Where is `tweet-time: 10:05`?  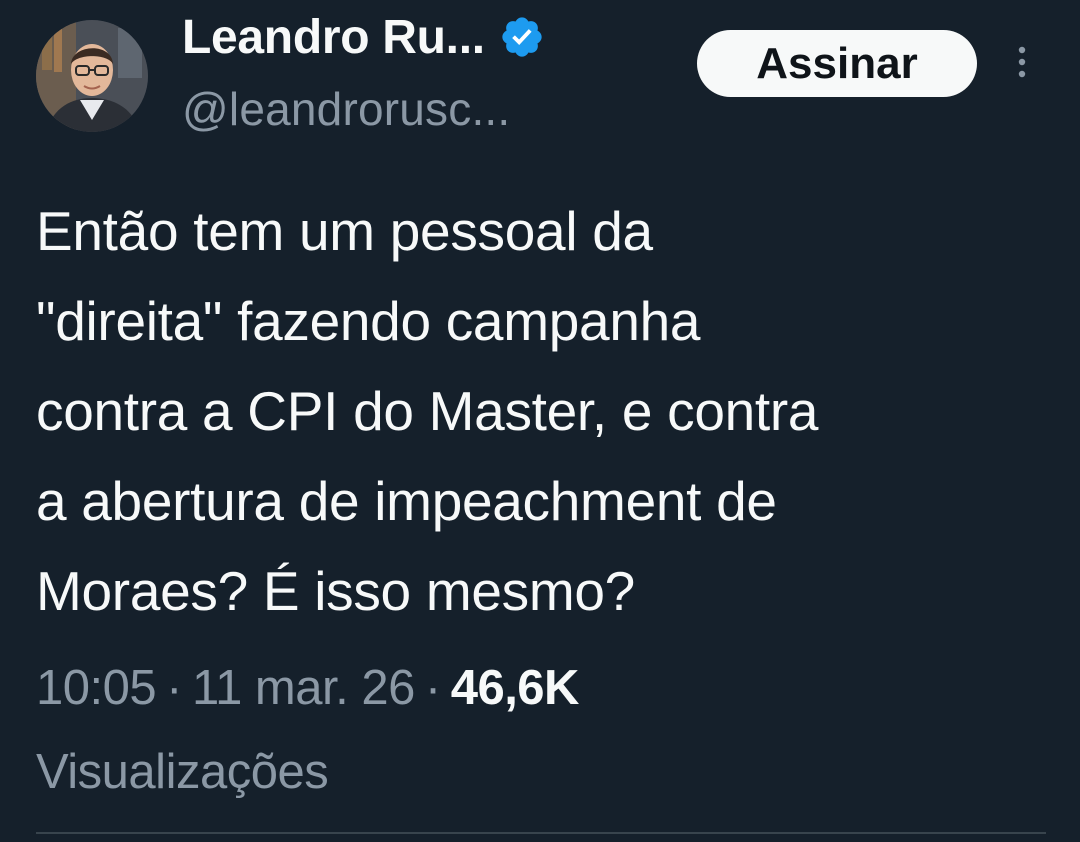 tweet-time: 10:05 is located at coordinates (96, 688).